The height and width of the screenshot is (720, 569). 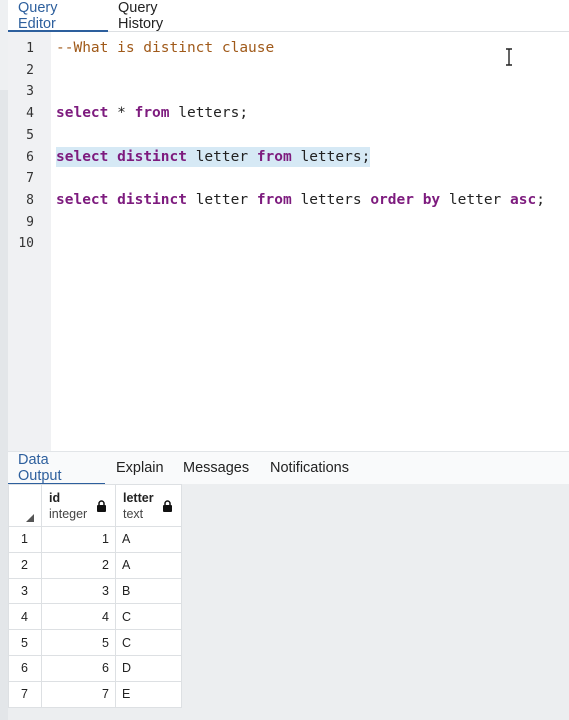 What do you see at coordinates (30, 222) in the screenshot?
I see `line-number: 9` at bounding box center [30, 222].